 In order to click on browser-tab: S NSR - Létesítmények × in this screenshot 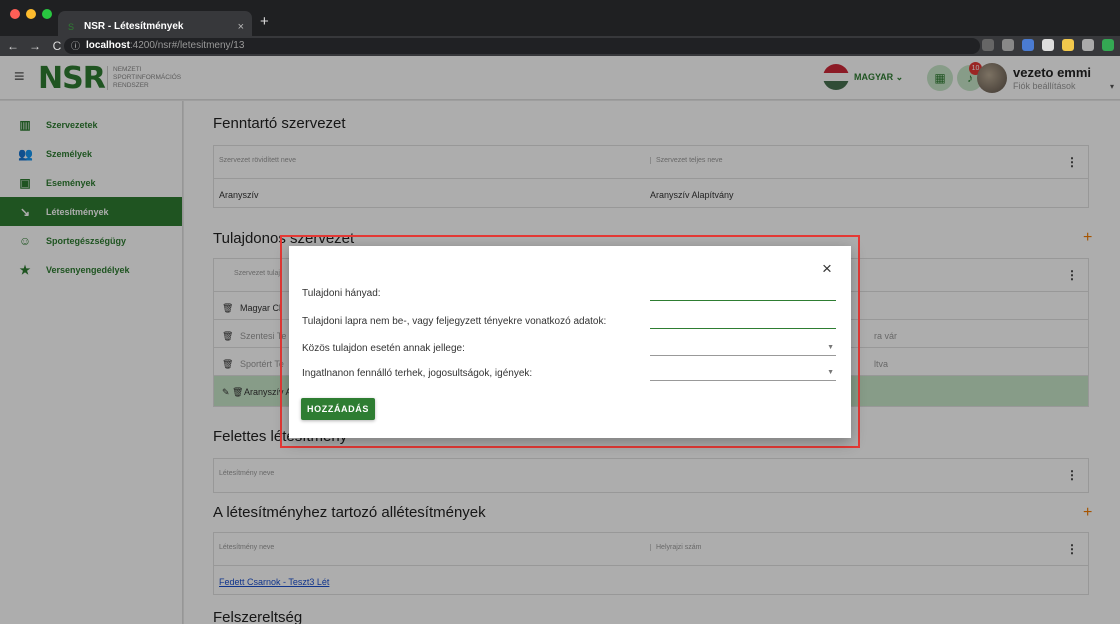, I will do `click(155, 23)`.